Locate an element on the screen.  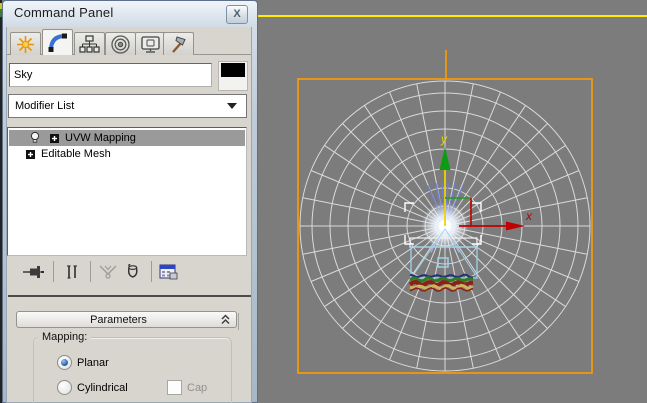
cap-checkbox-label: Cap is located at coordinates (197, 388).